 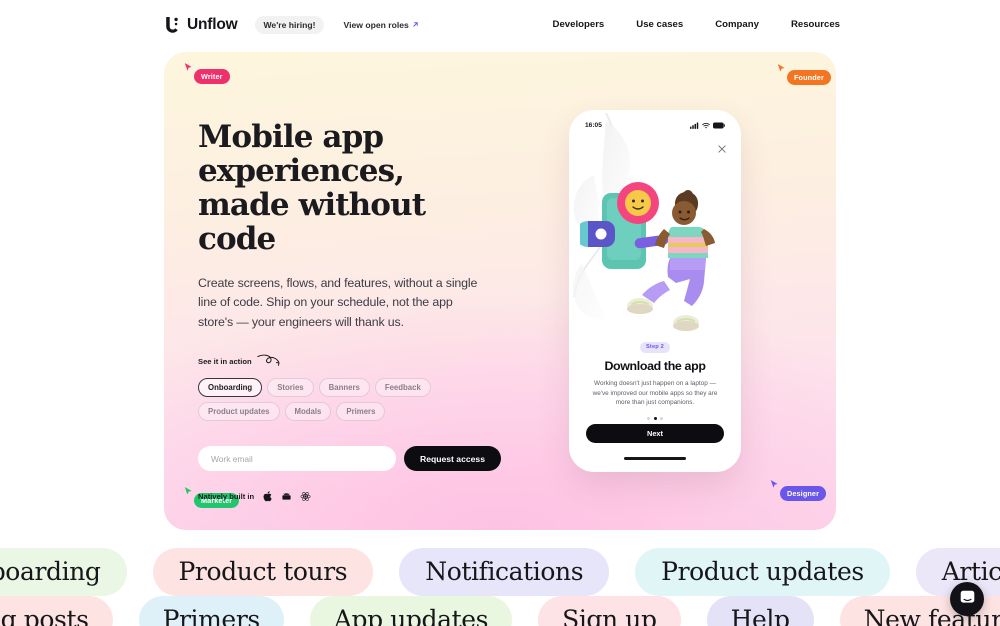 I want to click on status-icon-group, so click(x=707, y=125).